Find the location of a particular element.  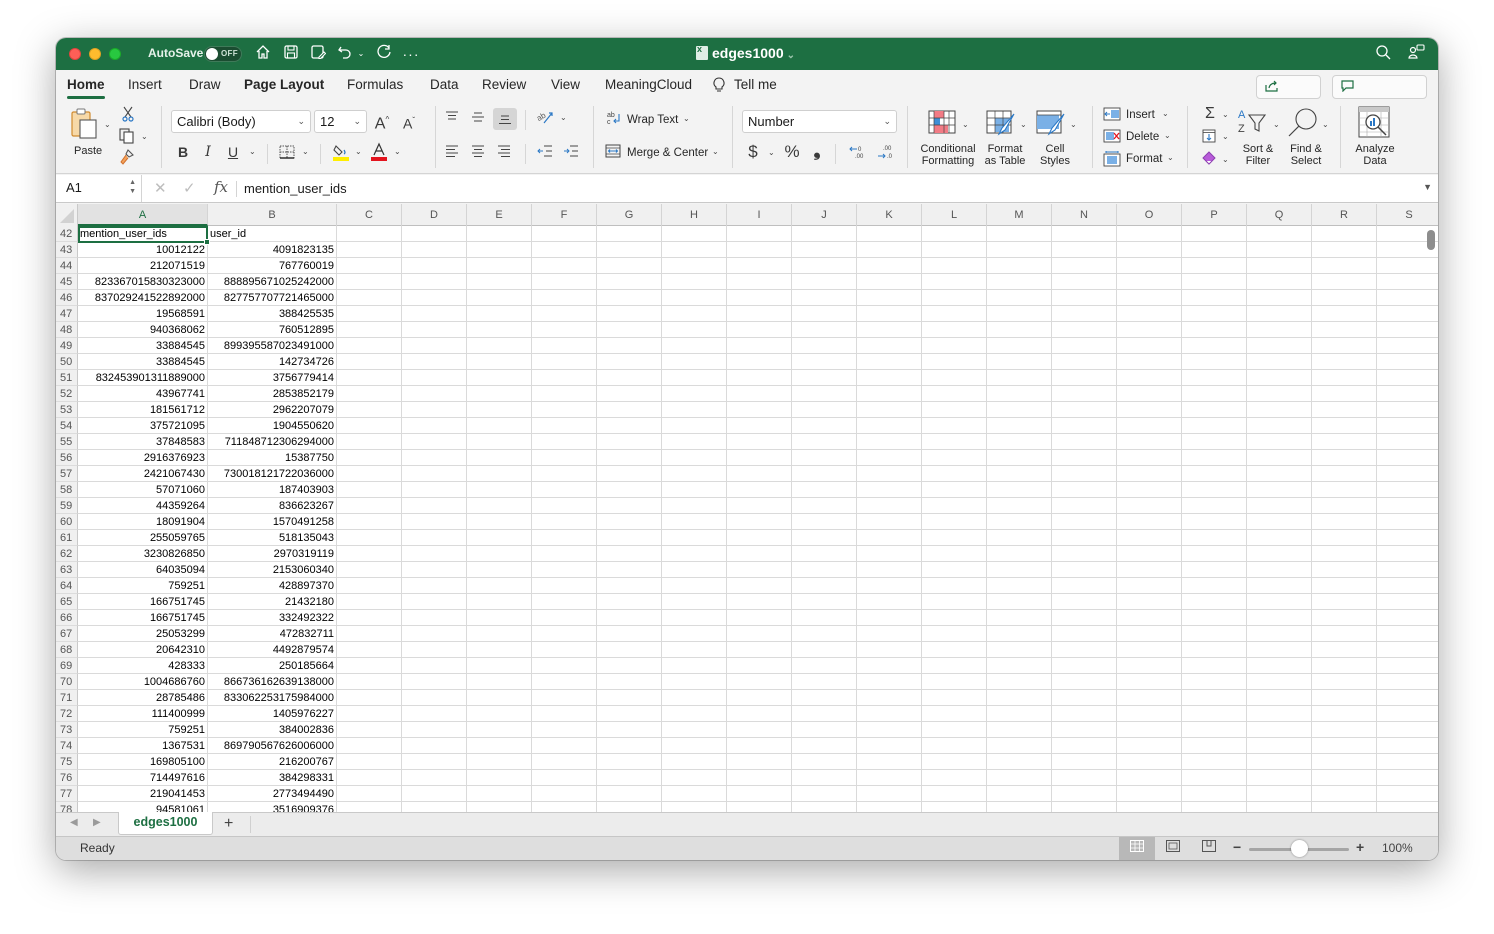

underline-button: U is located at coordinates (233, 152).